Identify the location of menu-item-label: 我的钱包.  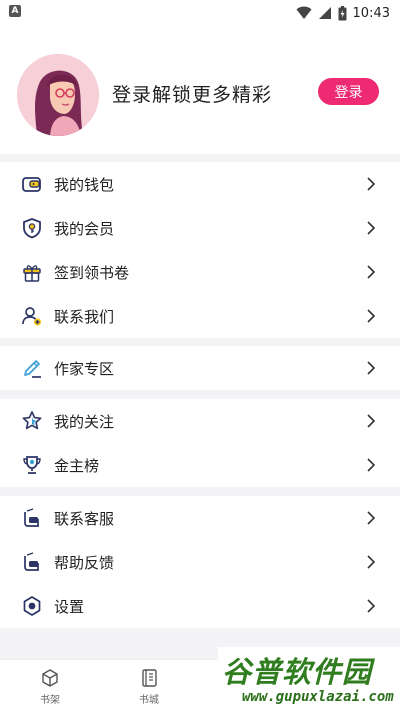
(84, 185).